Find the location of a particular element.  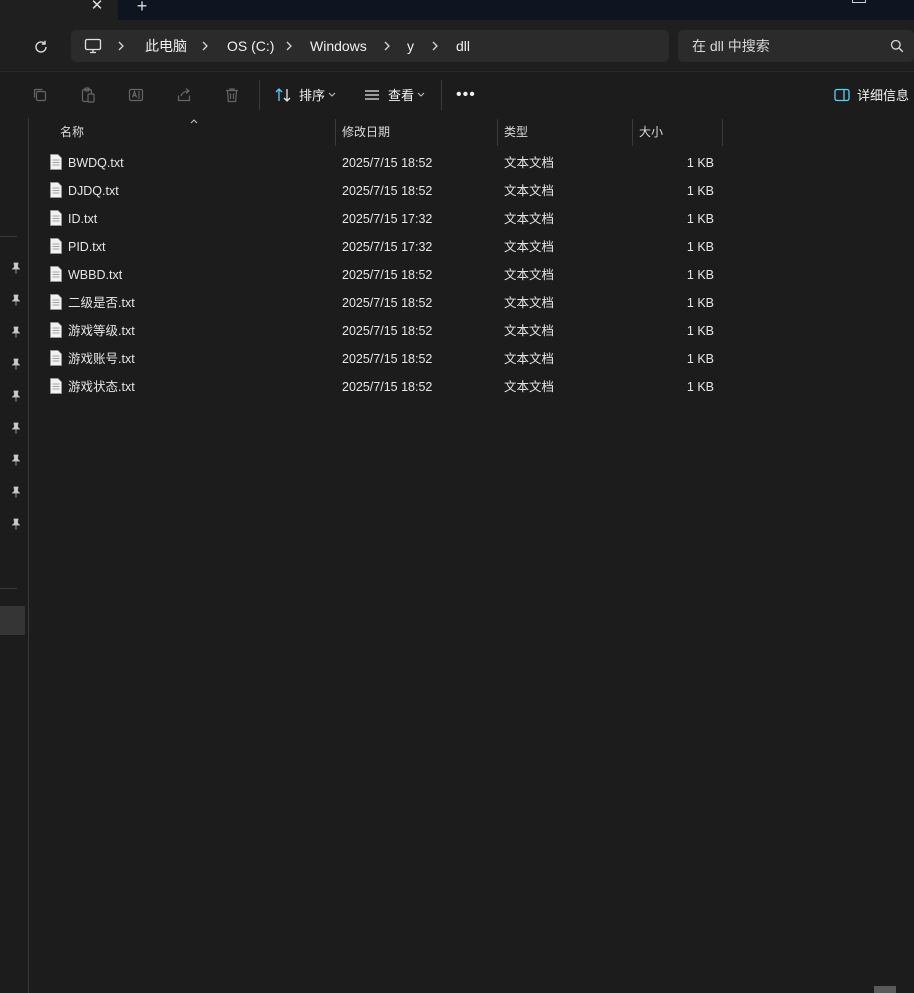

file-row: WBBD.txt 2025/7/15 18:52 文本文档 1 KB is located at coordinates (384, 275).